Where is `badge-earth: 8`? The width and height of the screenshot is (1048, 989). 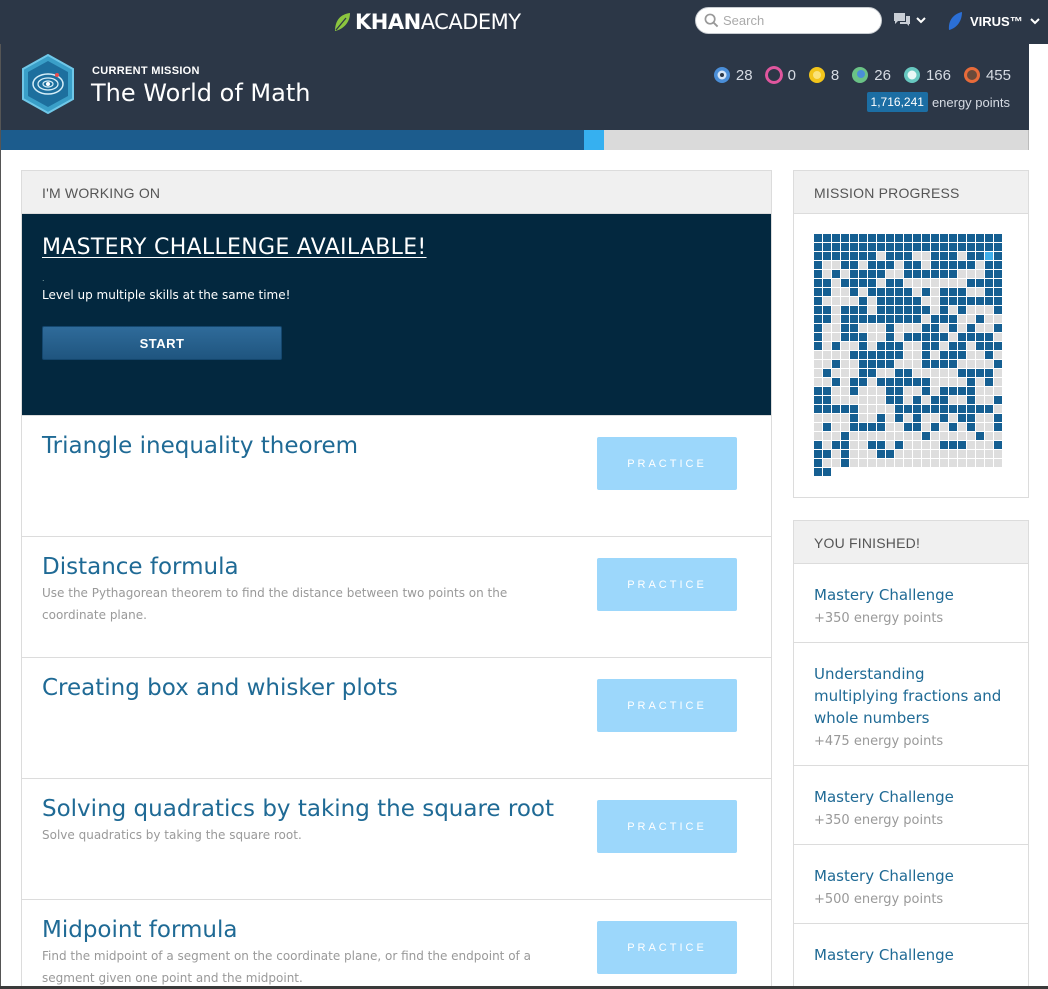 badge-earth: 8 is located at coordinates (823, 75).